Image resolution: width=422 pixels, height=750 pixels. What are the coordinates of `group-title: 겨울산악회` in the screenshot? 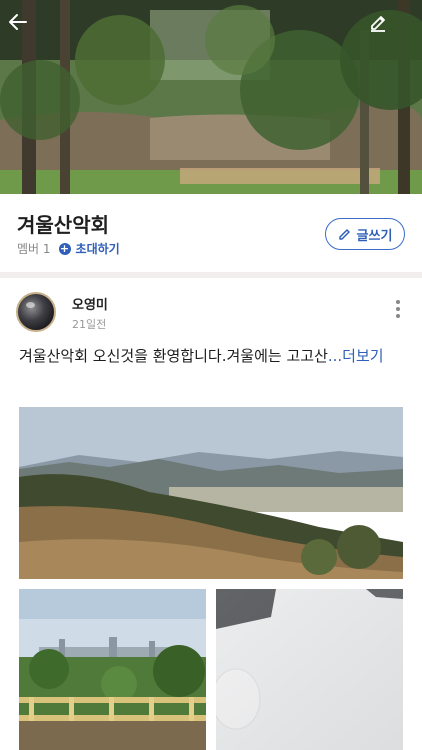 It's located at (63, 225).